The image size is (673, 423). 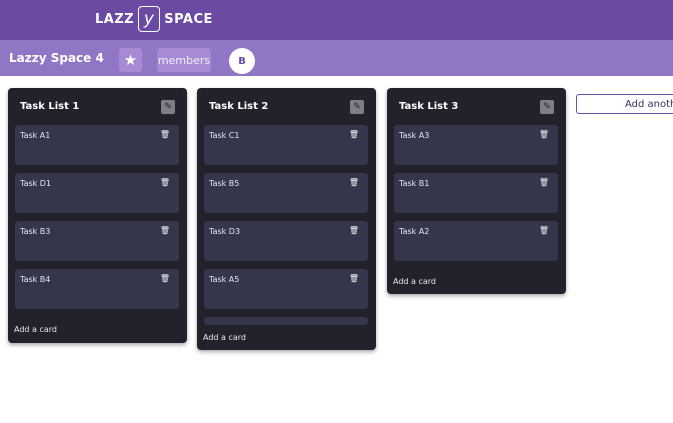 I want to click on list-item: Task B4 🗑, so click(x=97, y=289).